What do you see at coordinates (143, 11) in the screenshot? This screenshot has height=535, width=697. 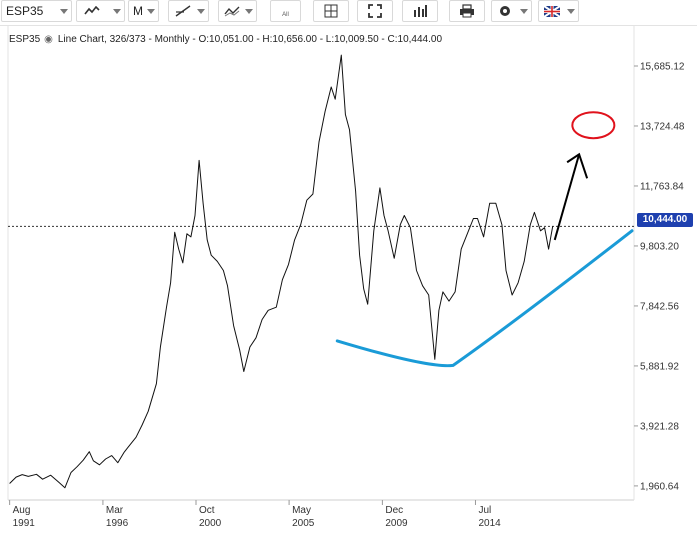 I see `interval-dropdown: M` at bounding box center [143, 11].